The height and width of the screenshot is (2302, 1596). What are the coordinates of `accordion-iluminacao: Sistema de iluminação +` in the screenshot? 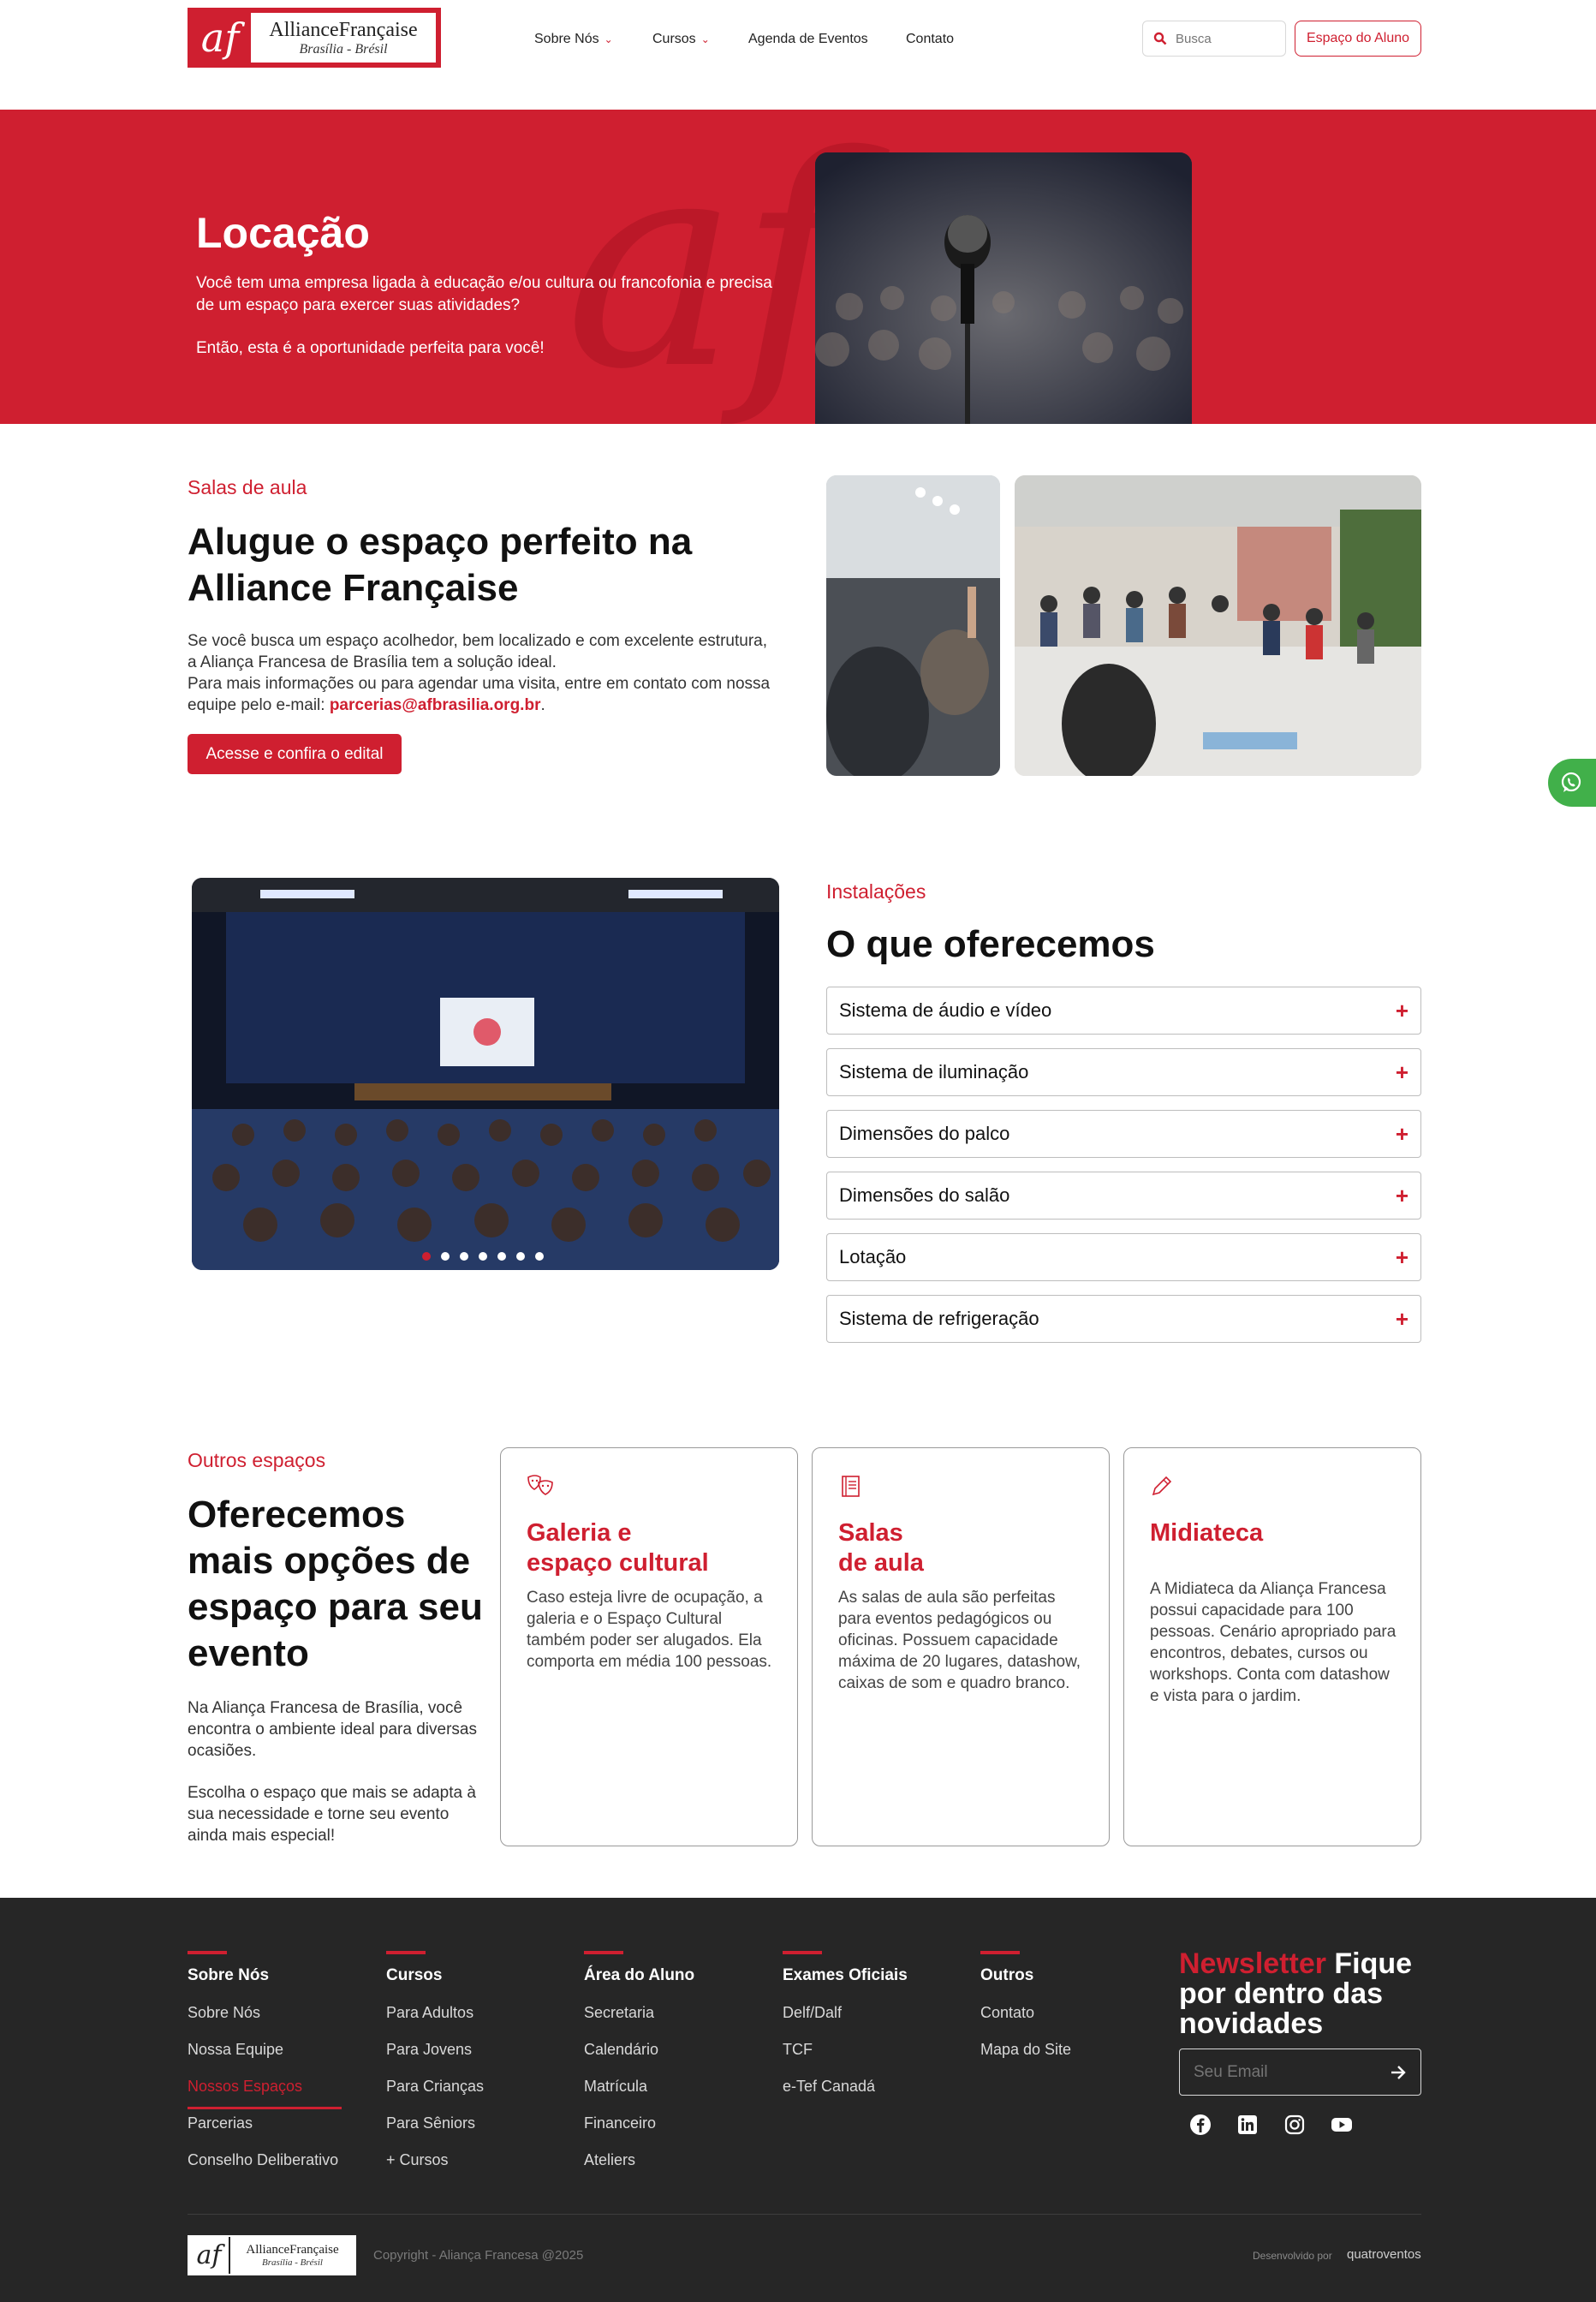 It's located at (1123, 1072).